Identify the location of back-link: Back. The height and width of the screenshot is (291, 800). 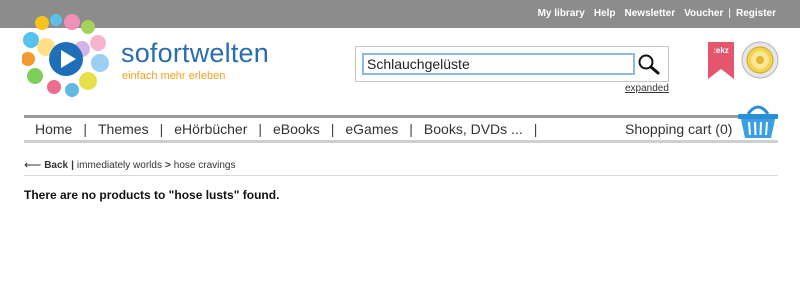
(56, 165).